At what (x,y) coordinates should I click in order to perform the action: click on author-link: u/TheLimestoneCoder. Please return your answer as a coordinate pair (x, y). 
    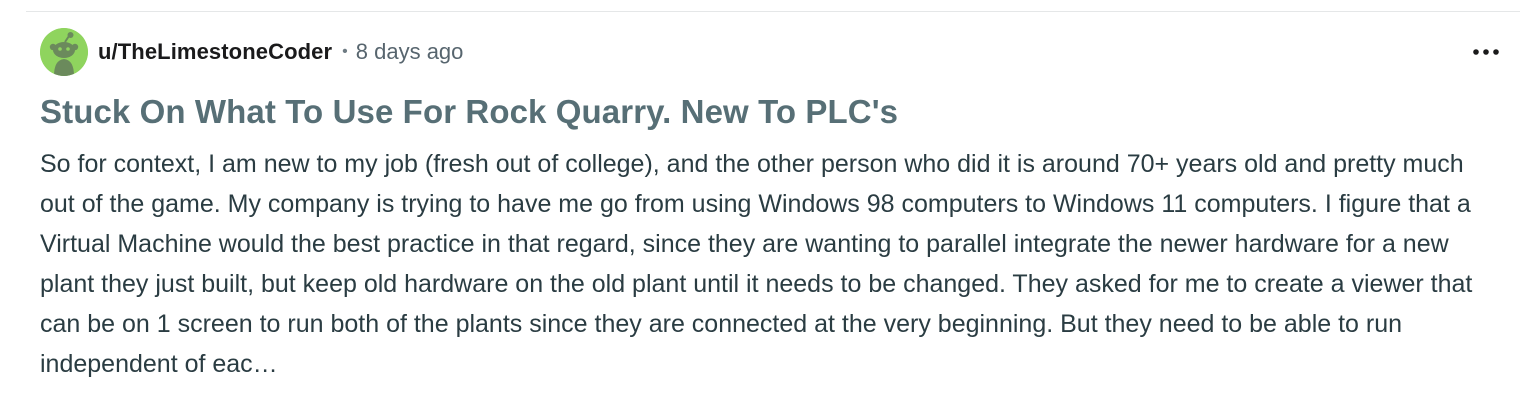
    Looking at the image, I should click on (215, 52).